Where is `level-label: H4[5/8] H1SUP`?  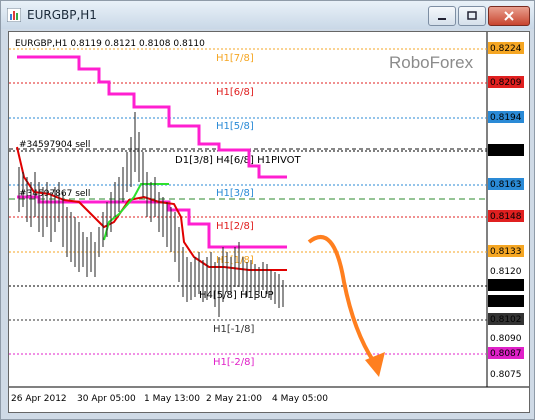 level-label: H4[5/8] H1SUP is located at coordinates (236, 295).